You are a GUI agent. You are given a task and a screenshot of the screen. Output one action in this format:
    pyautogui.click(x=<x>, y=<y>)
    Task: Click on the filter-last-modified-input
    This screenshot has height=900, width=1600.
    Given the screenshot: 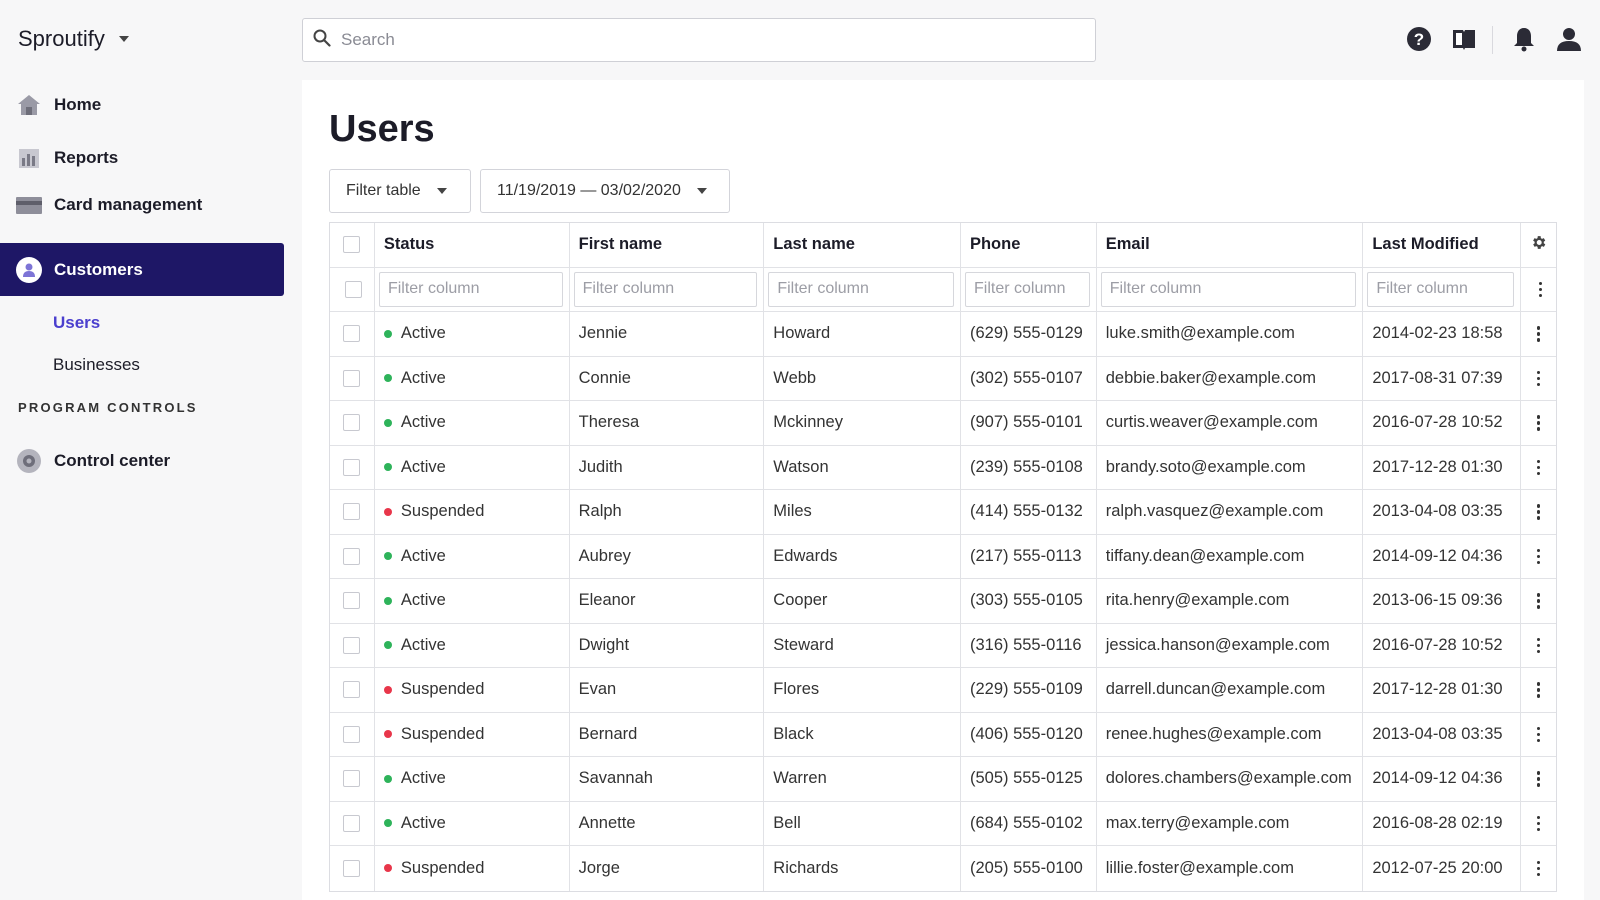 What is the action you would take?
    pyautogui.click(x=1441, y=289)
    